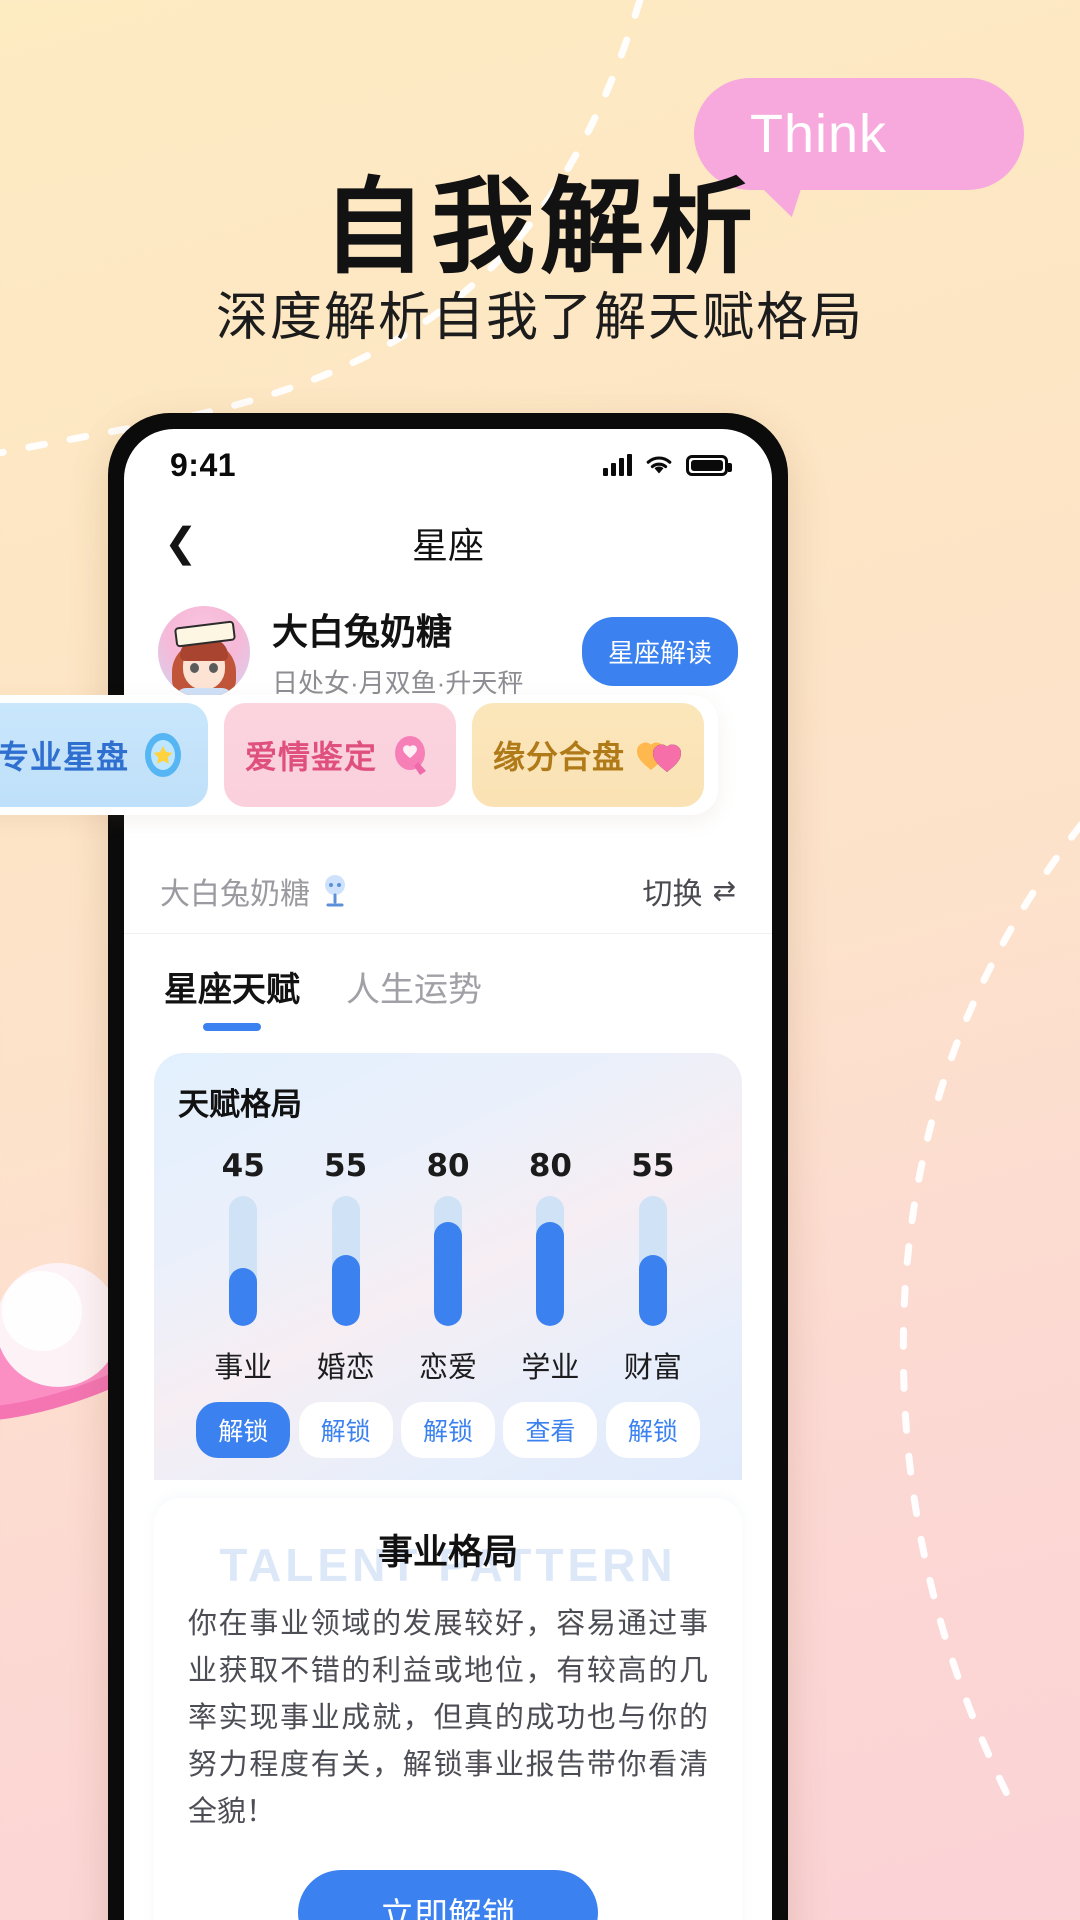 Image resolution: width=1080 pixels, height=1920 pixels. Describe the element at coordinates (448, 891) in the screenshot. I see `switch-row: 大白兔奶糖 切换 ⇄` at that location.